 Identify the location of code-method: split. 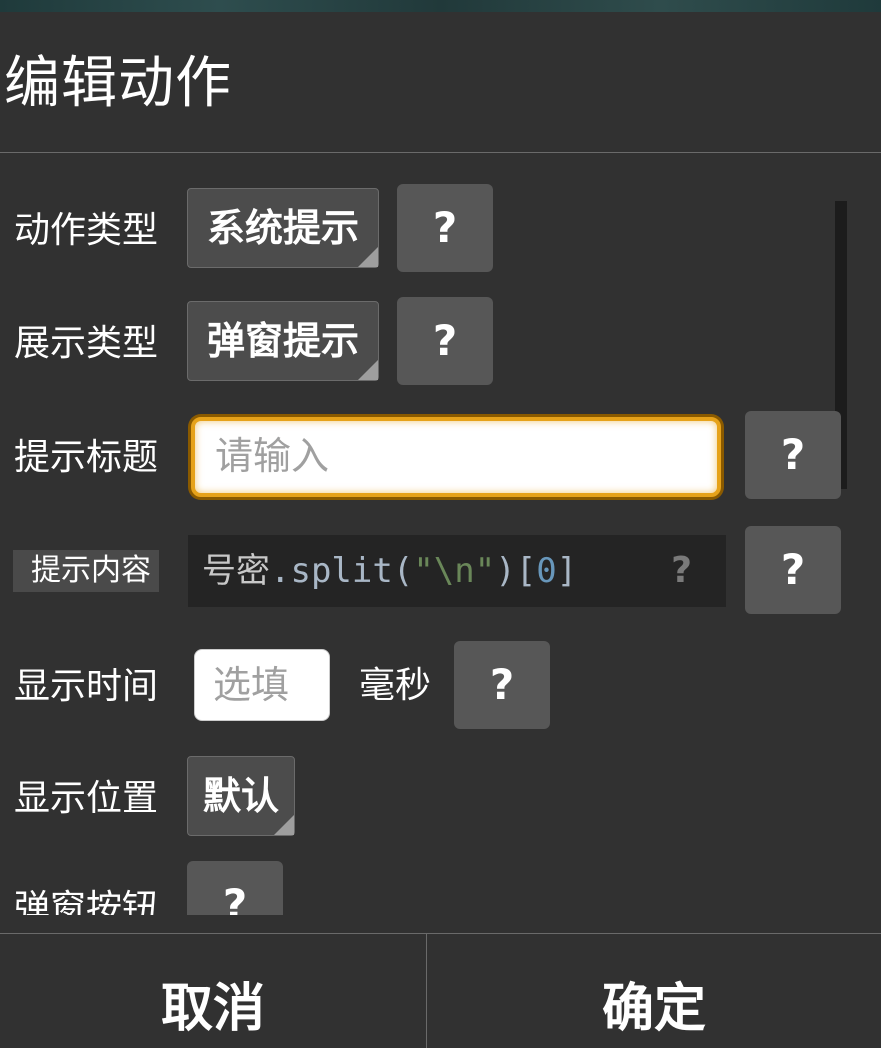
(341, 571).